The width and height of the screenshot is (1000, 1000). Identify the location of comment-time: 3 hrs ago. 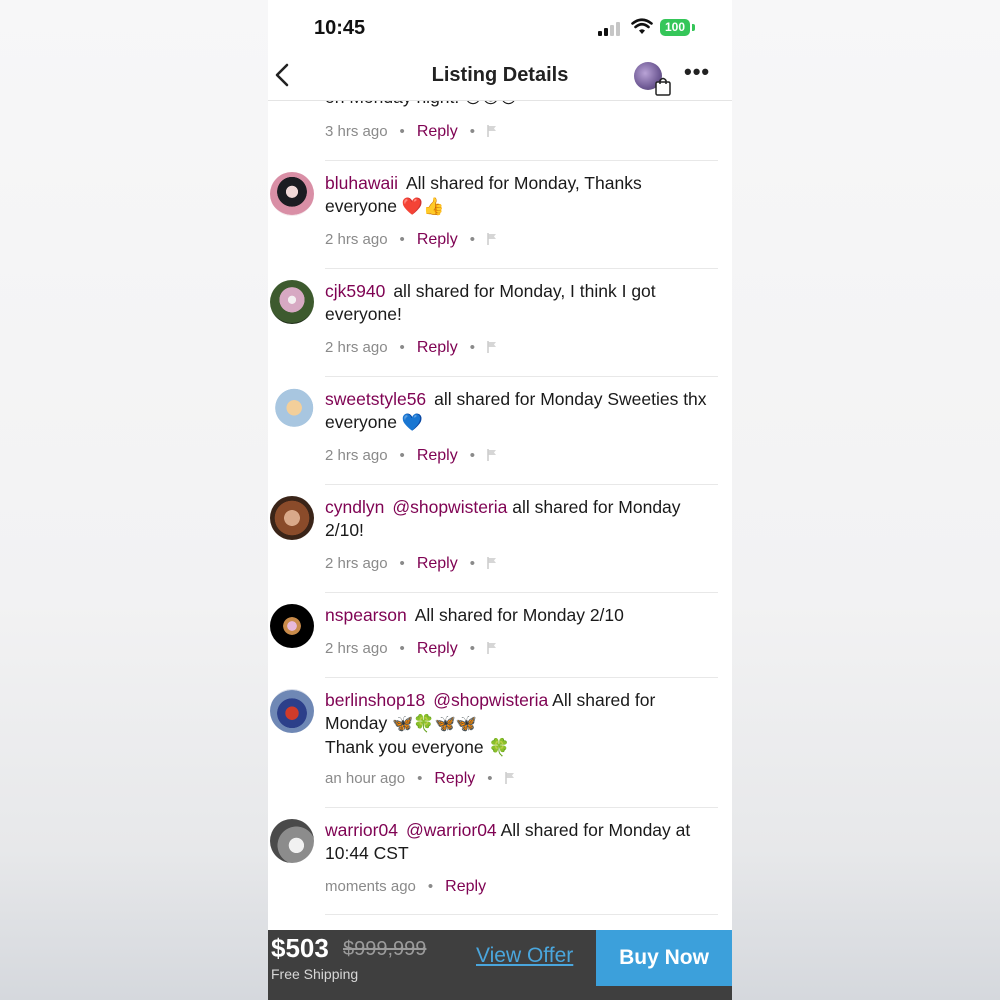
(356, 131).